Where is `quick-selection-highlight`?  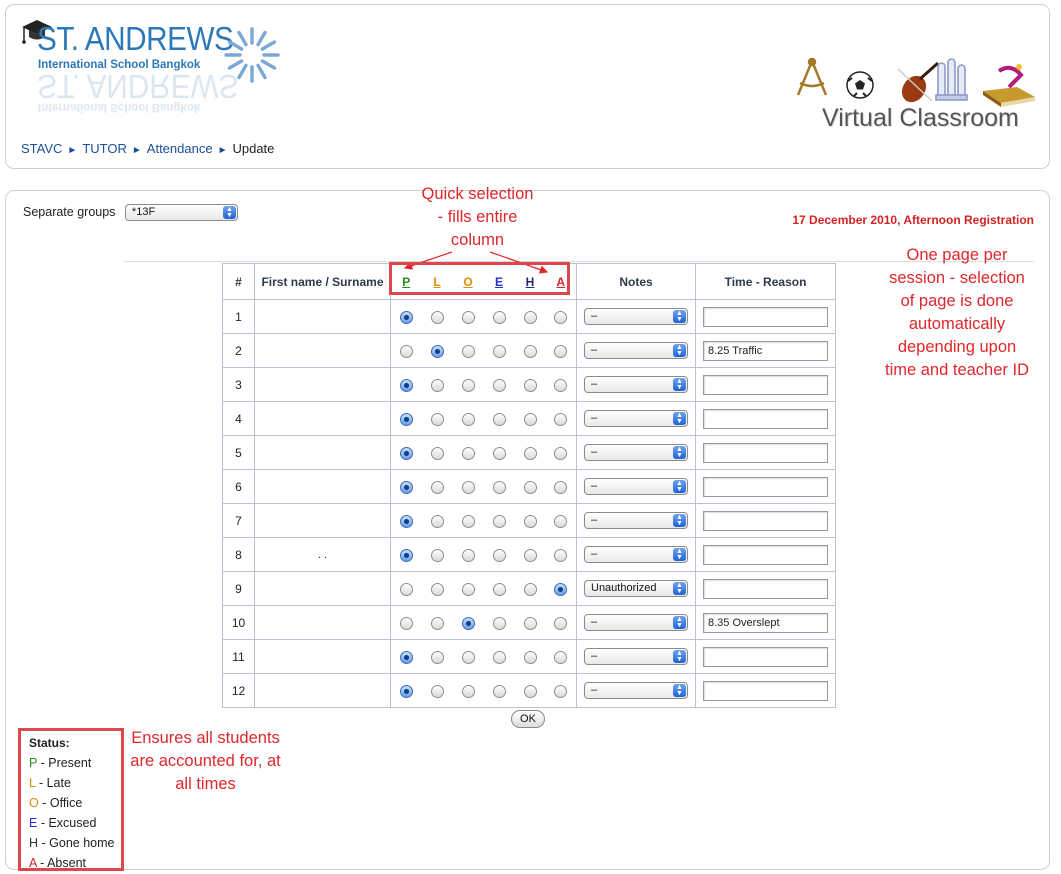
quick-selection-highlight is located at coordinates (479, 278).